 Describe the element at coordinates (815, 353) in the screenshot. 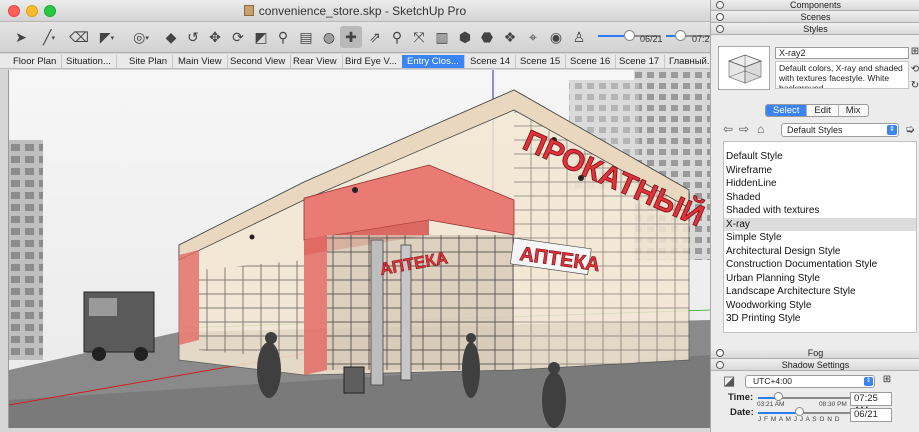

I see `fog-panel-header: Fog` at that location.